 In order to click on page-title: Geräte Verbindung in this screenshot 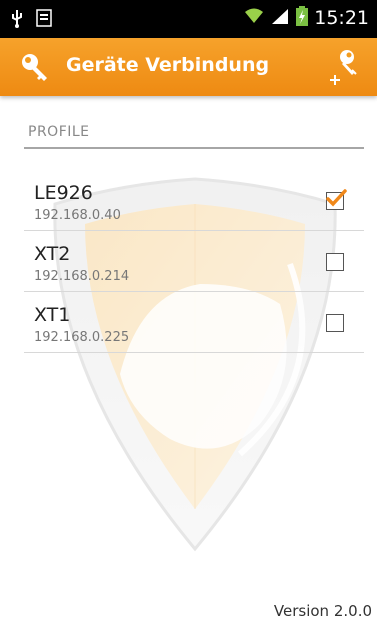, I will do `click(168, 65)`.